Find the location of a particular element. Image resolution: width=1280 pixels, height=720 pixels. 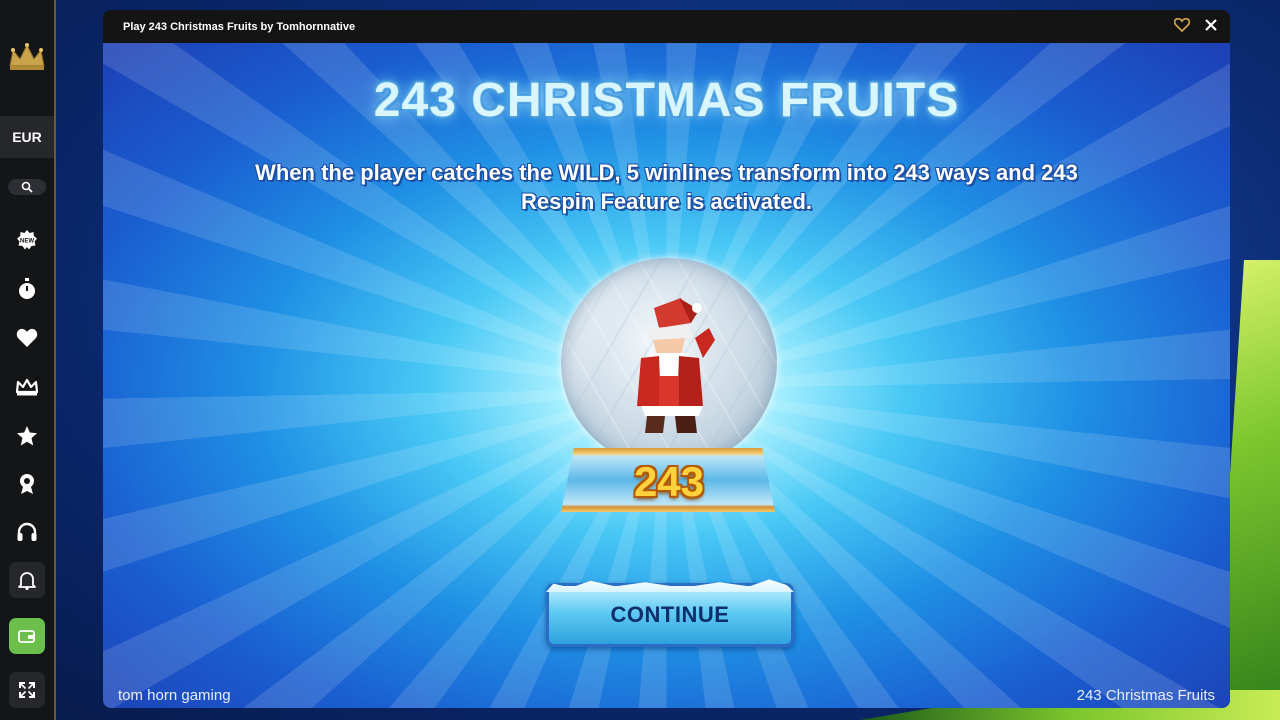

tournaments-button is located at coordinates (27, 484).